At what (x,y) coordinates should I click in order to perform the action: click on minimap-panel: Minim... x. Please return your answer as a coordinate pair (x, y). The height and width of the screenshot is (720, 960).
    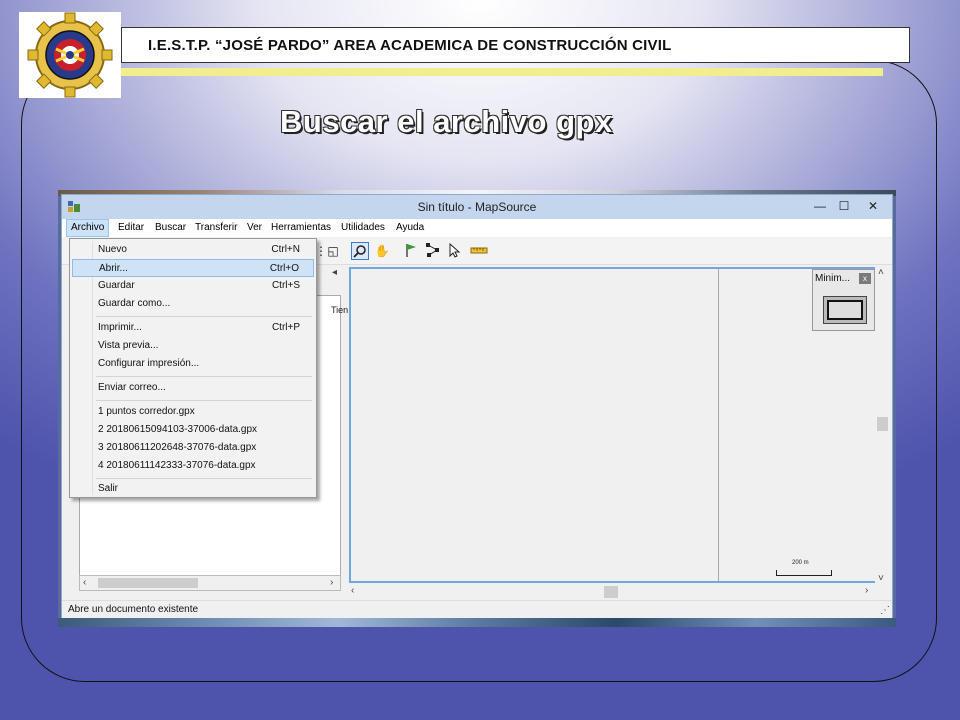
    Looking at the image, I should click on (843, 300).